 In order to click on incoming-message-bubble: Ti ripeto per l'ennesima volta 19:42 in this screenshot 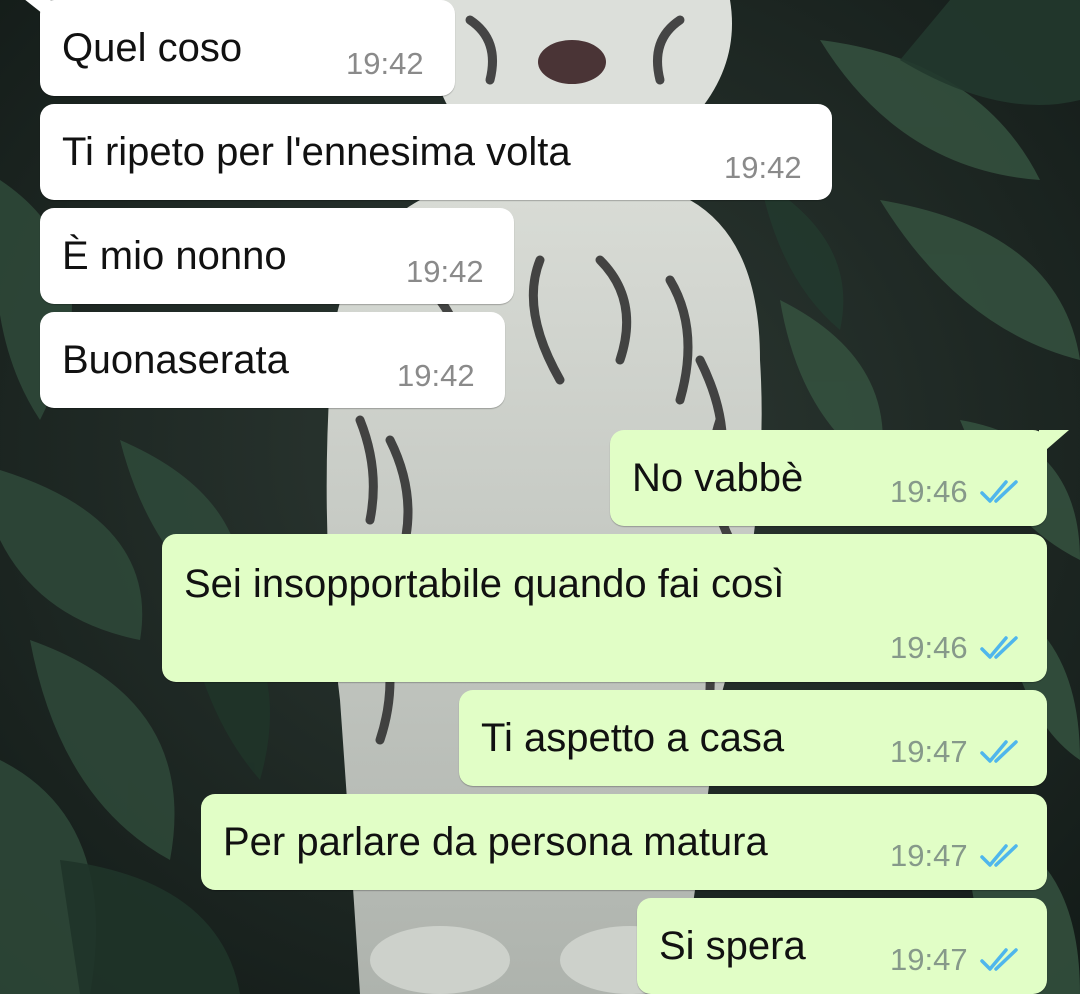, I will do `click(436, 152)`.